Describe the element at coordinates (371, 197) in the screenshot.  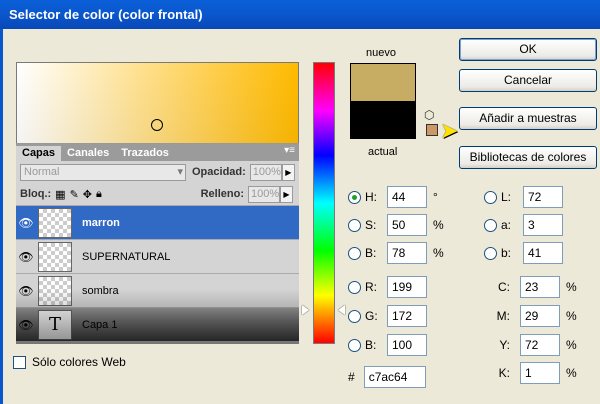
I see `hue-label: H:` at that location.